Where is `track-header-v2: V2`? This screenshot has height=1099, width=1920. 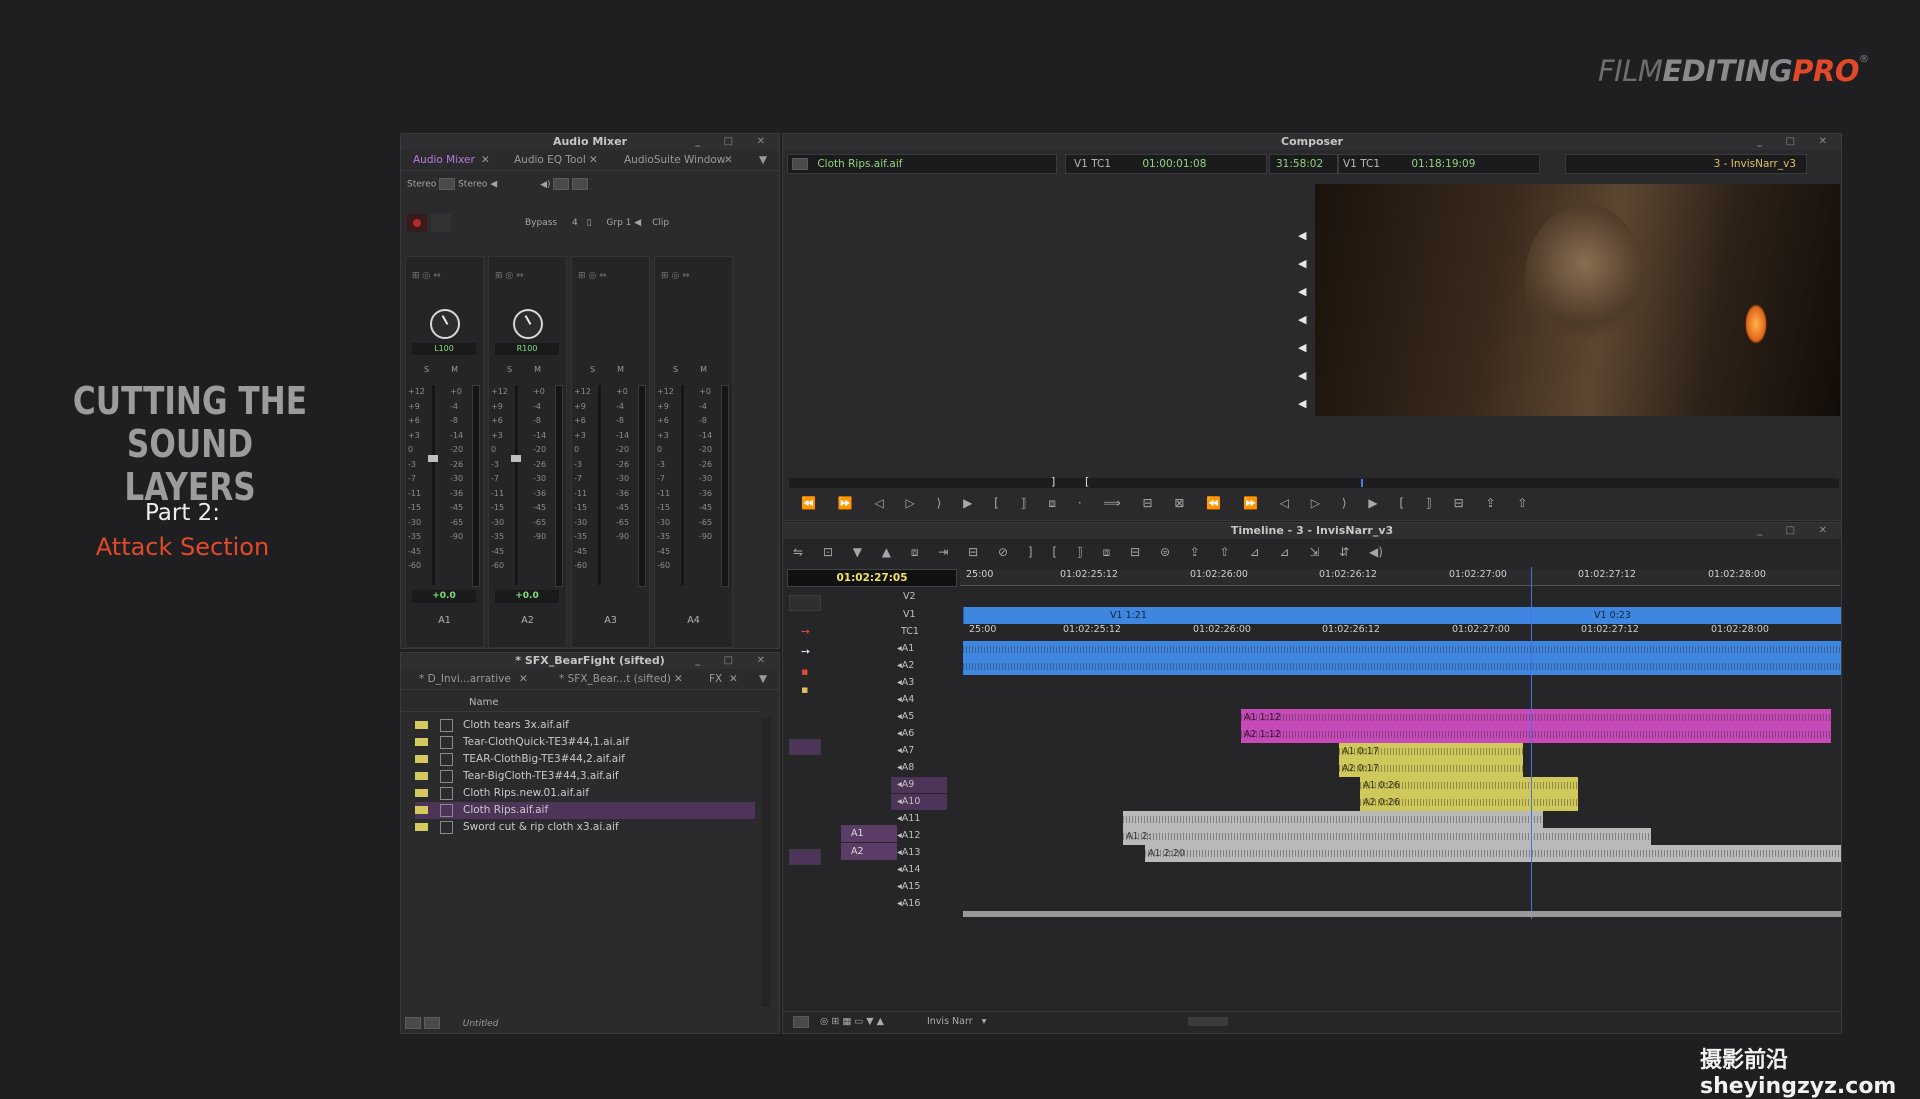 track-header-v2: V2 is located at coordinates (919, 597).